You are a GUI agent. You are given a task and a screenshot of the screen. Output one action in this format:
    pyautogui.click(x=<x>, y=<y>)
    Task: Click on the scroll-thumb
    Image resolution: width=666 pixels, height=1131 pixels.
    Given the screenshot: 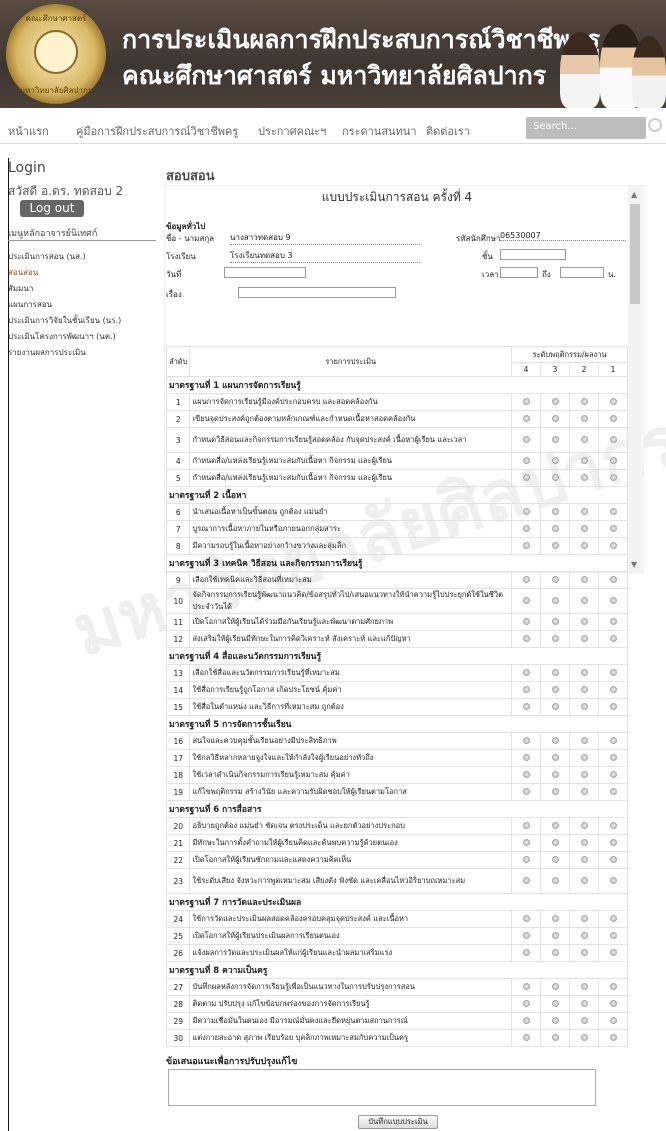 What is the action you would take?
    pyautogui.click(x=635, y=254)
    